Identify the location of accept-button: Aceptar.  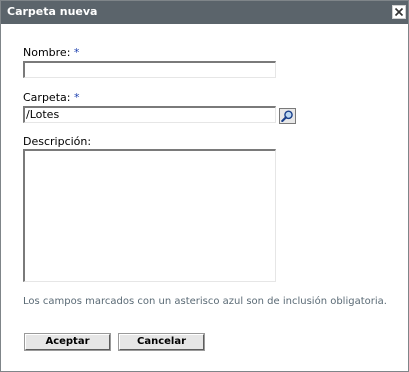
(67, 342).